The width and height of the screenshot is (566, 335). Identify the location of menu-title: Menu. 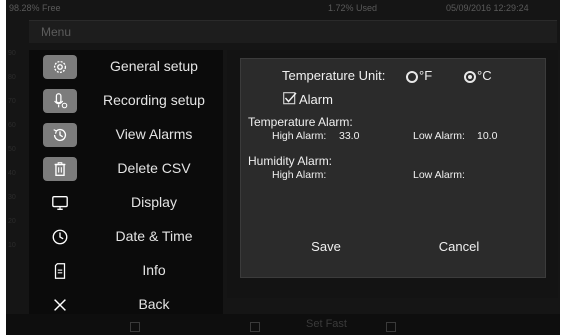
(56, 32).